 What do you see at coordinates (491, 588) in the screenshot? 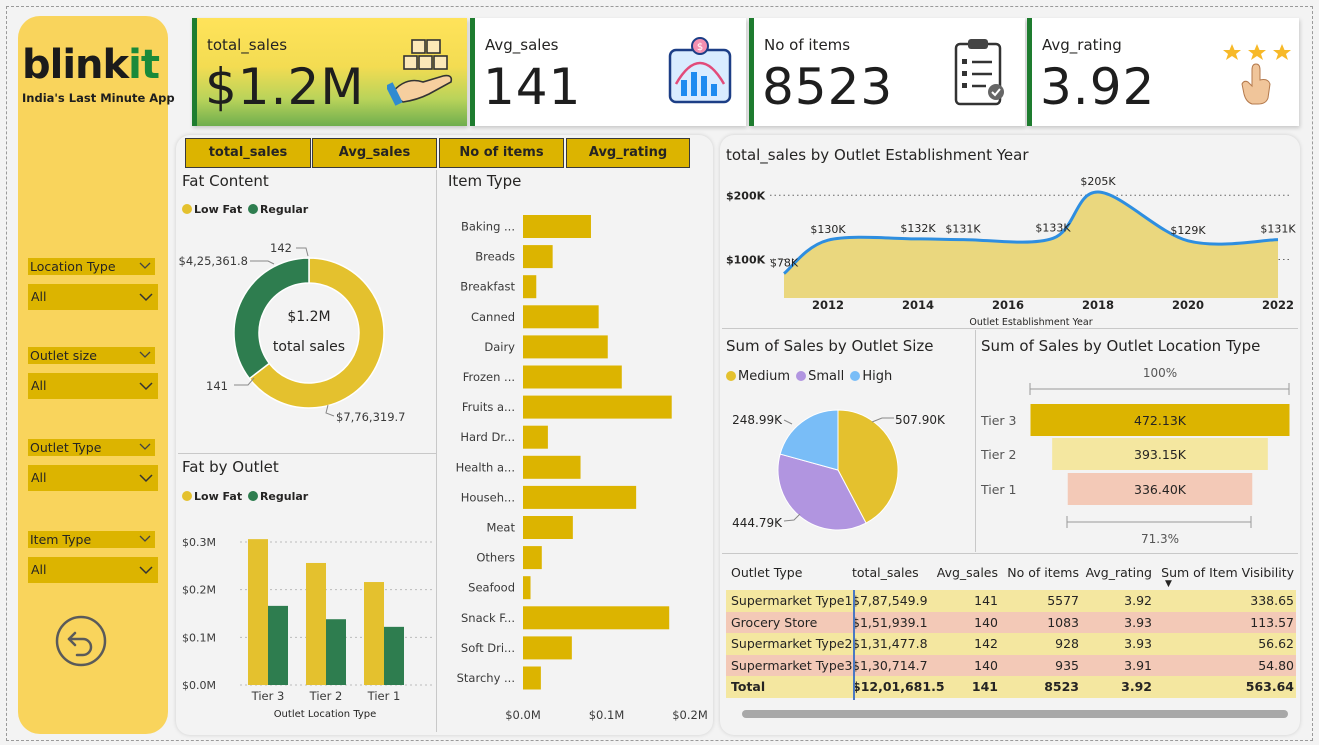
I see `y-tick-label: Seafood` at bounding box center [491, 588].